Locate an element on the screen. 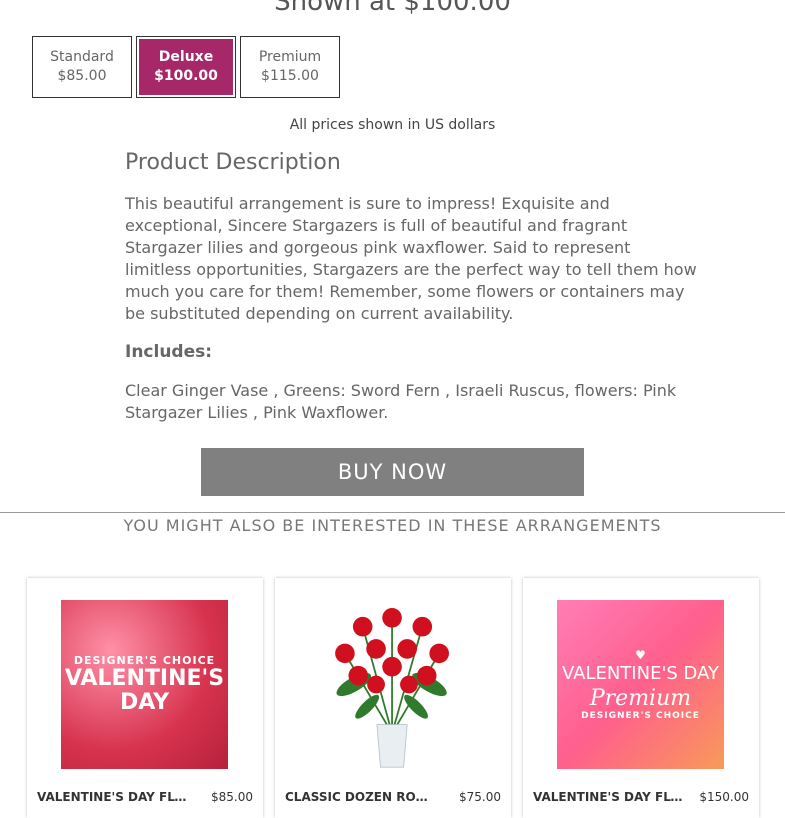  includes-label: Includes: is located at coordinates (169, 352).